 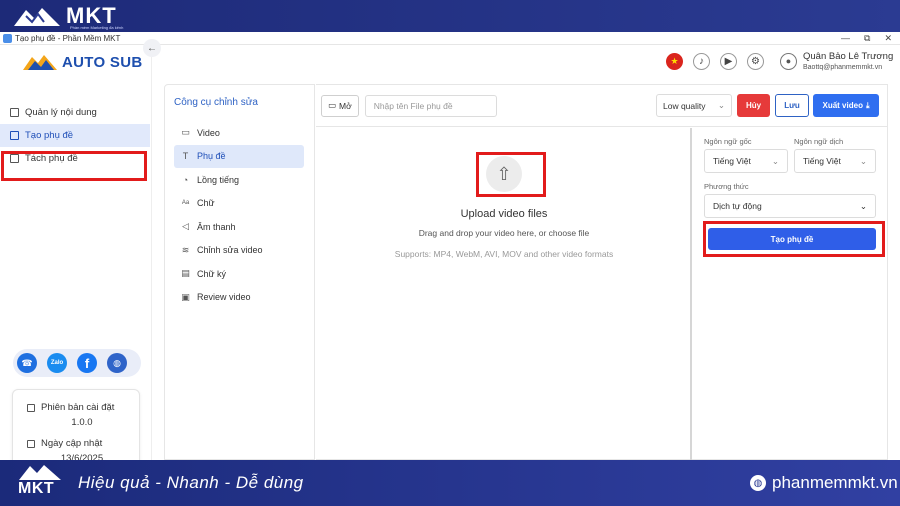 I want to click on cancel-button: Hủy, so click(x=753, y=105).